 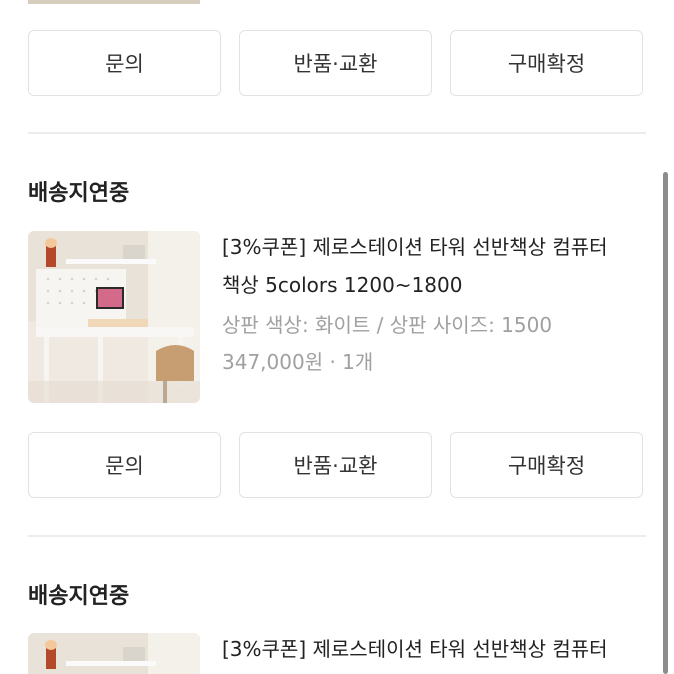 I want to click on product-title: [3%쿠폰] 제로스테이션 타워 선반책상 컴퓨터, so click(x=437, y=649).